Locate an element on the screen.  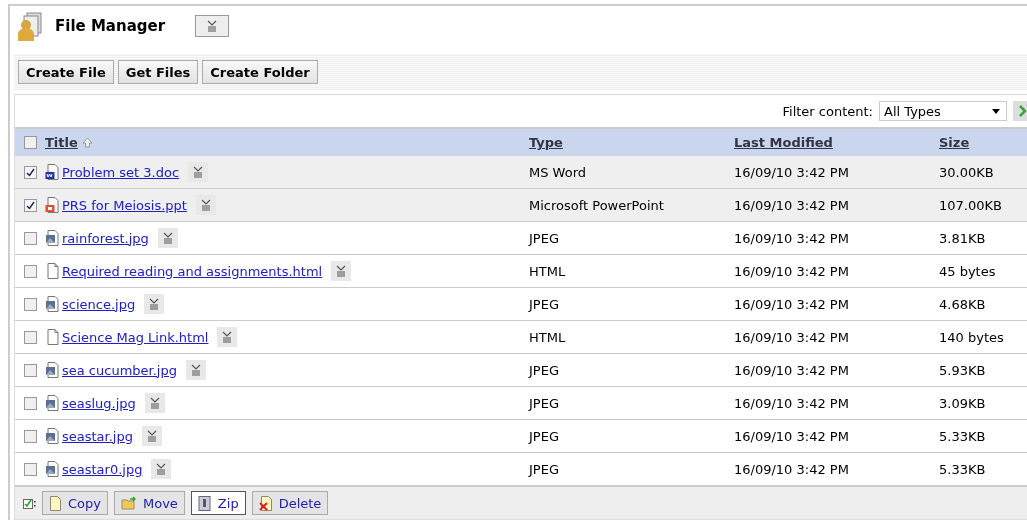
page-icon is located at coordinates (55, 503).